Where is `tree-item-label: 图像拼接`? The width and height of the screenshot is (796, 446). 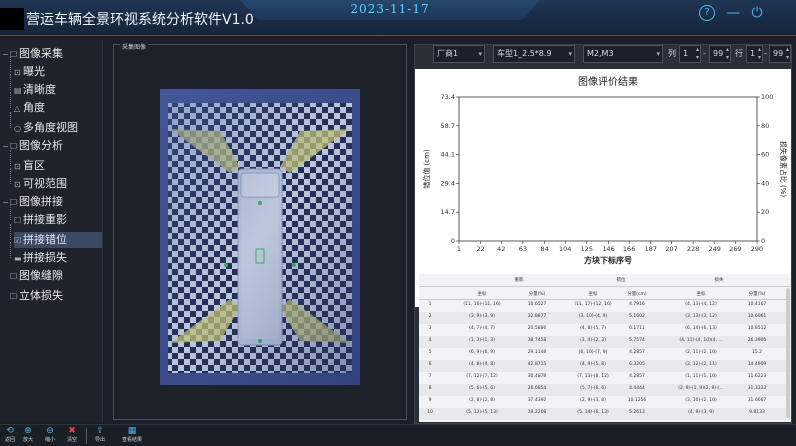 tree-item-label: 图像拼接 is located at coordinates (41, 201).